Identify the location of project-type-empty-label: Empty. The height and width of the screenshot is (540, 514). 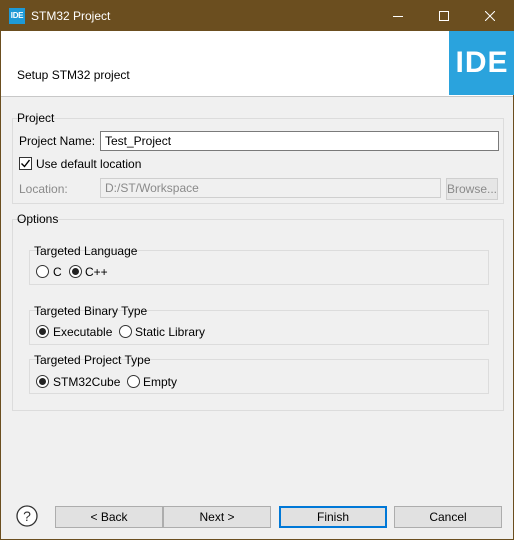
(160, 382).